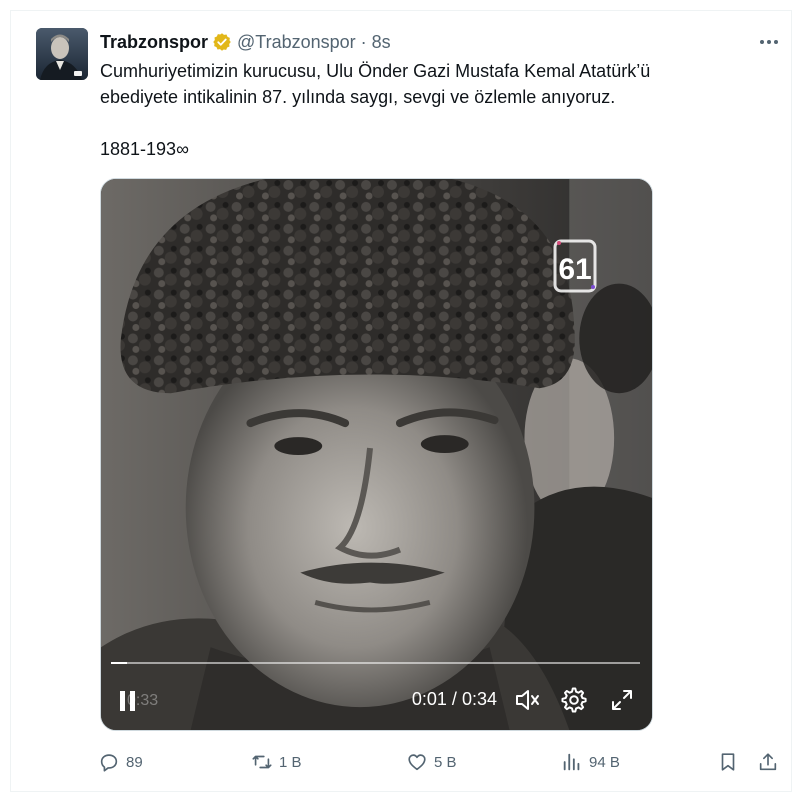  Describe the element at coordinates (262, 762) in the screenshot. I see `retweet-icon` at that location.